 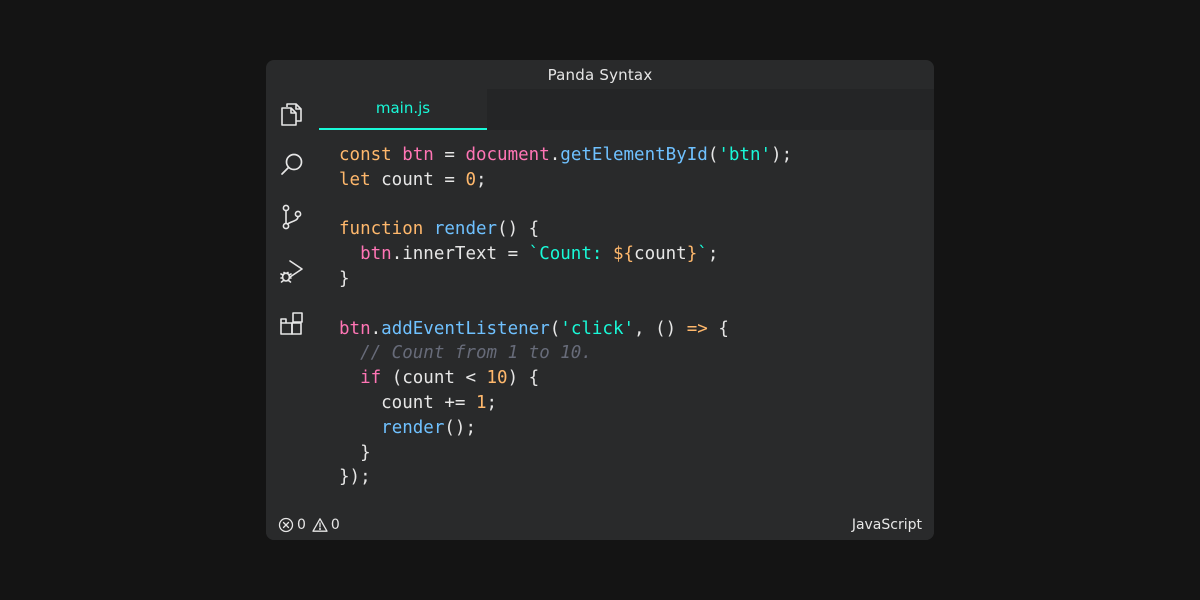 I want to click on code-token: });, so click(x=355, y=477).